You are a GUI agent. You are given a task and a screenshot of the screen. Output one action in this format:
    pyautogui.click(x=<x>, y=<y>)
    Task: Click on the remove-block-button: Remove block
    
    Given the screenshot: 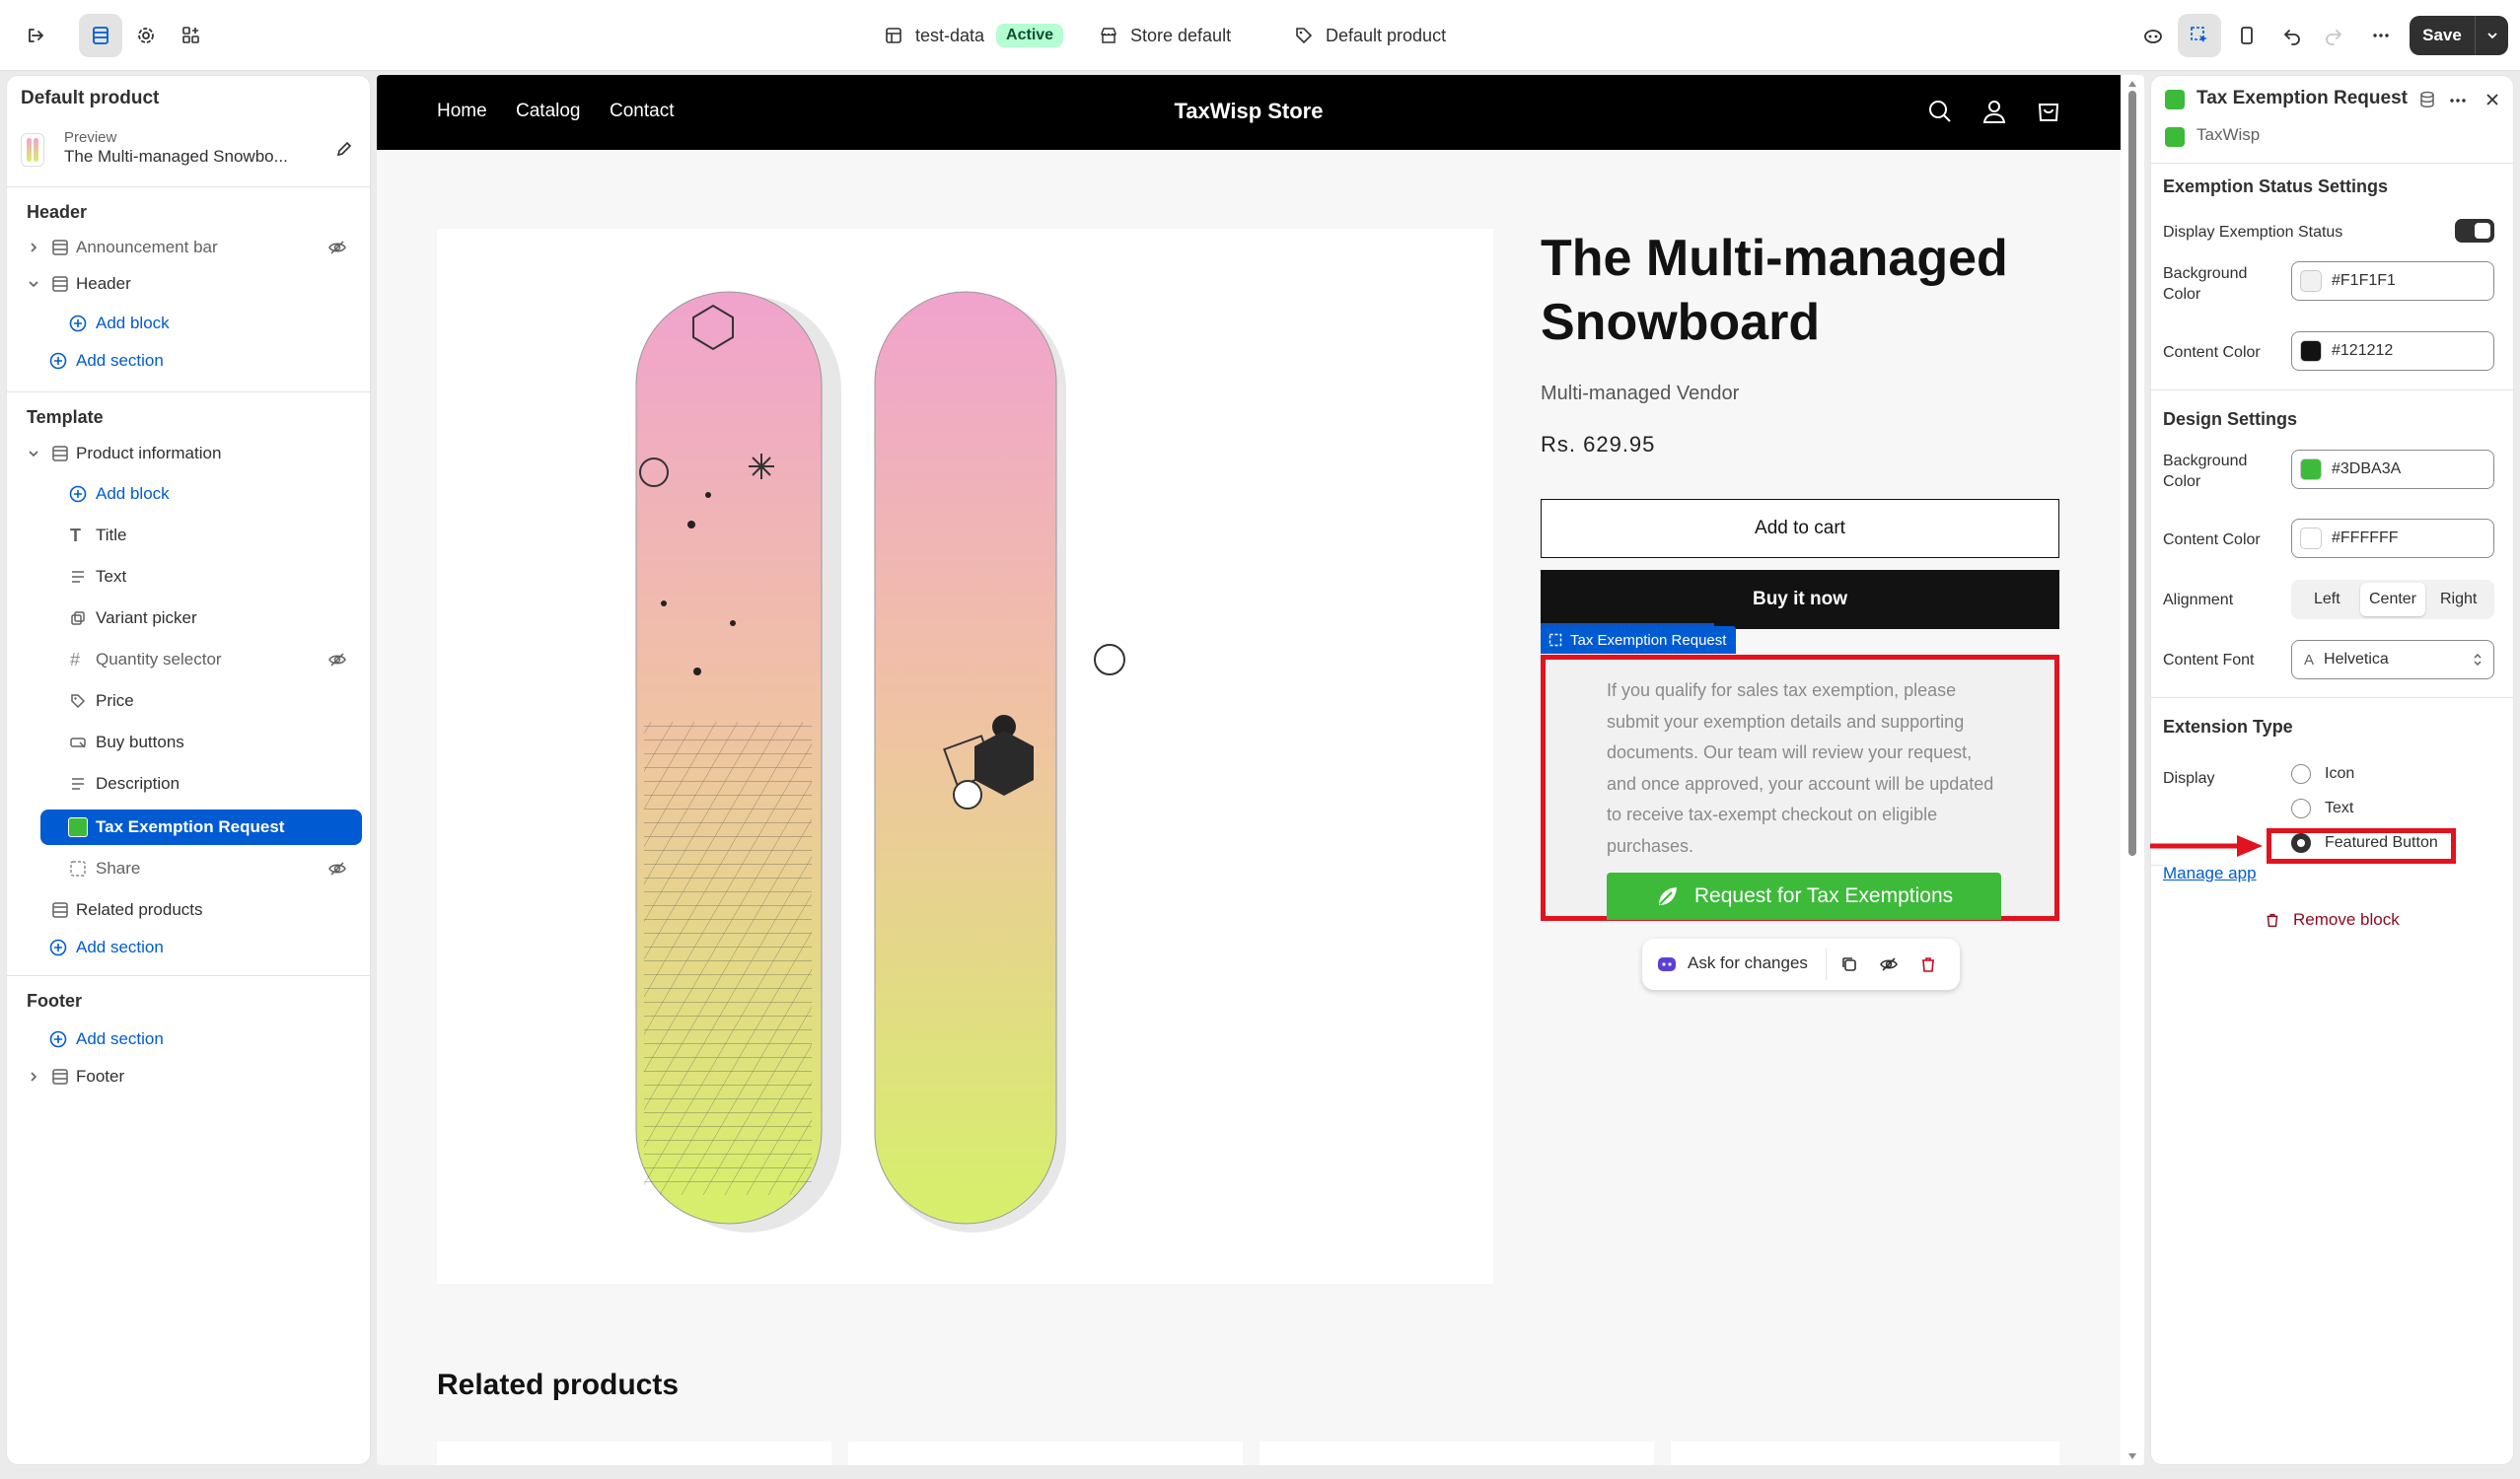 What is the action you would take?
    pyautogui.click(x=2332, y=920)
    